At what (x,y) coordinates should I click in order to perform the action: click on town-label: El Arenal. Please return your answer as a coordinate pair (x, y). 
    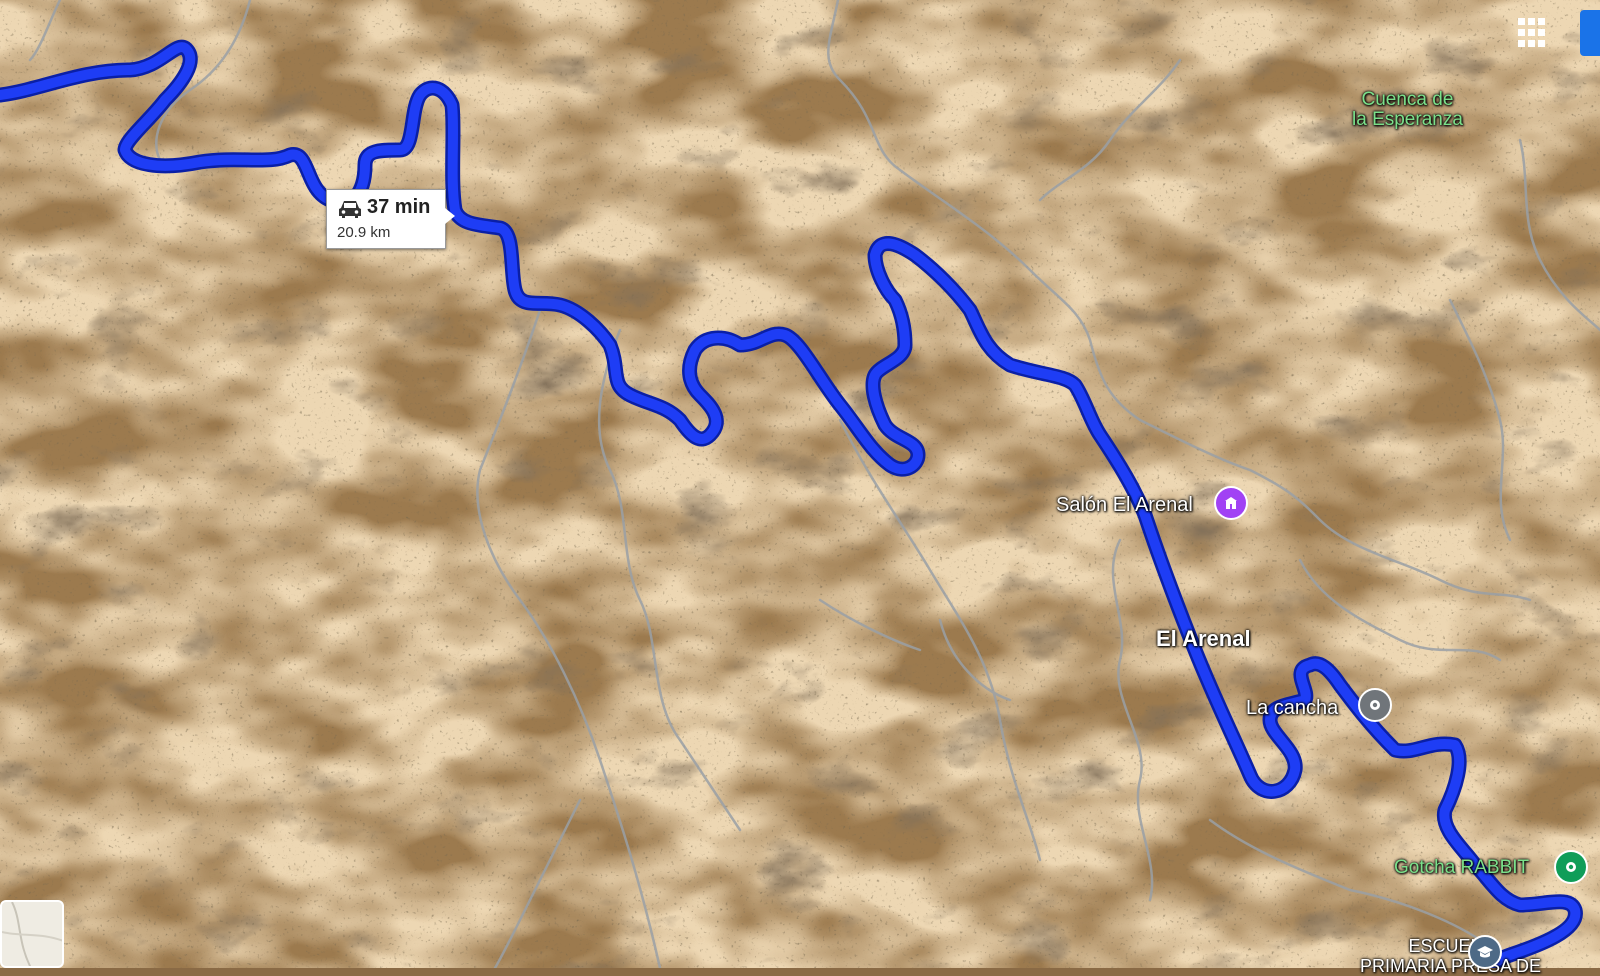
    Looking at the image, I should click on (1203, 639).